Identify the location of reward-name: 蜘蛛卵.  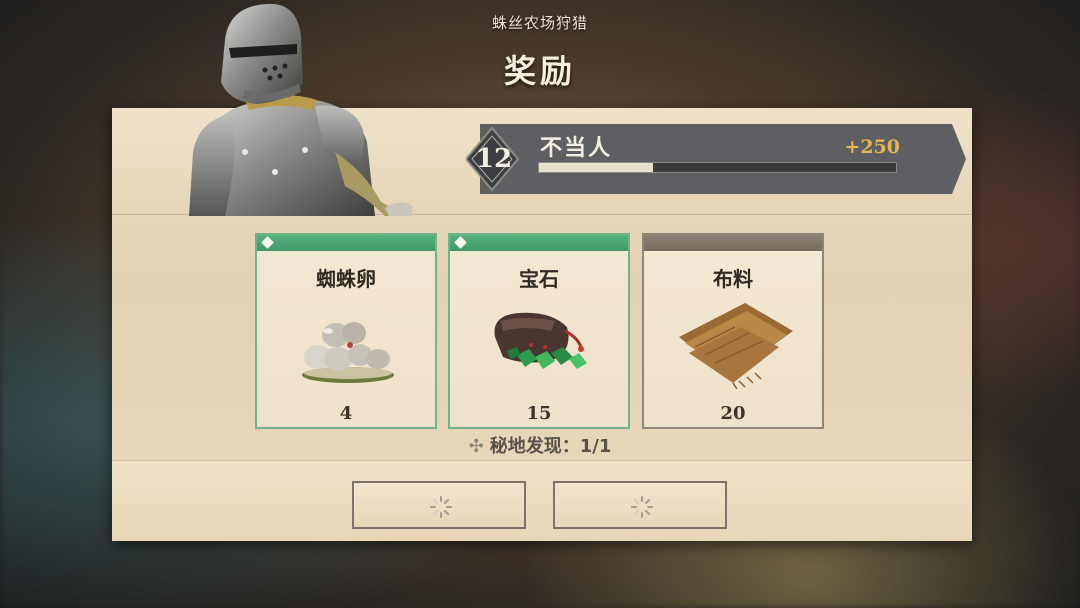
(346, 279).